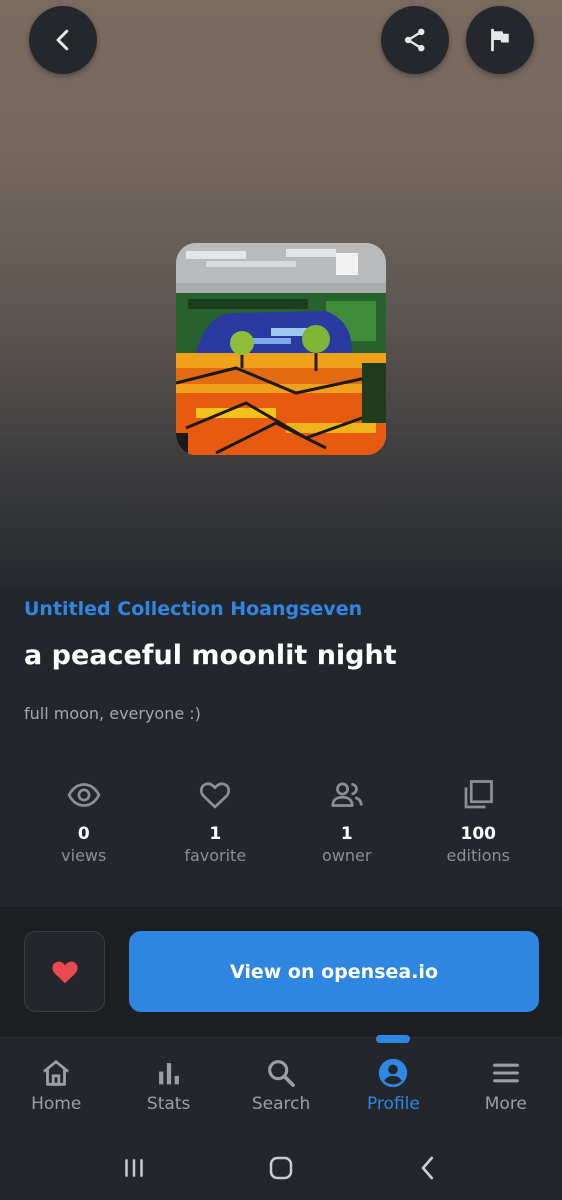  I want to click on stat-favorite-value: 1, so click(215, 834).